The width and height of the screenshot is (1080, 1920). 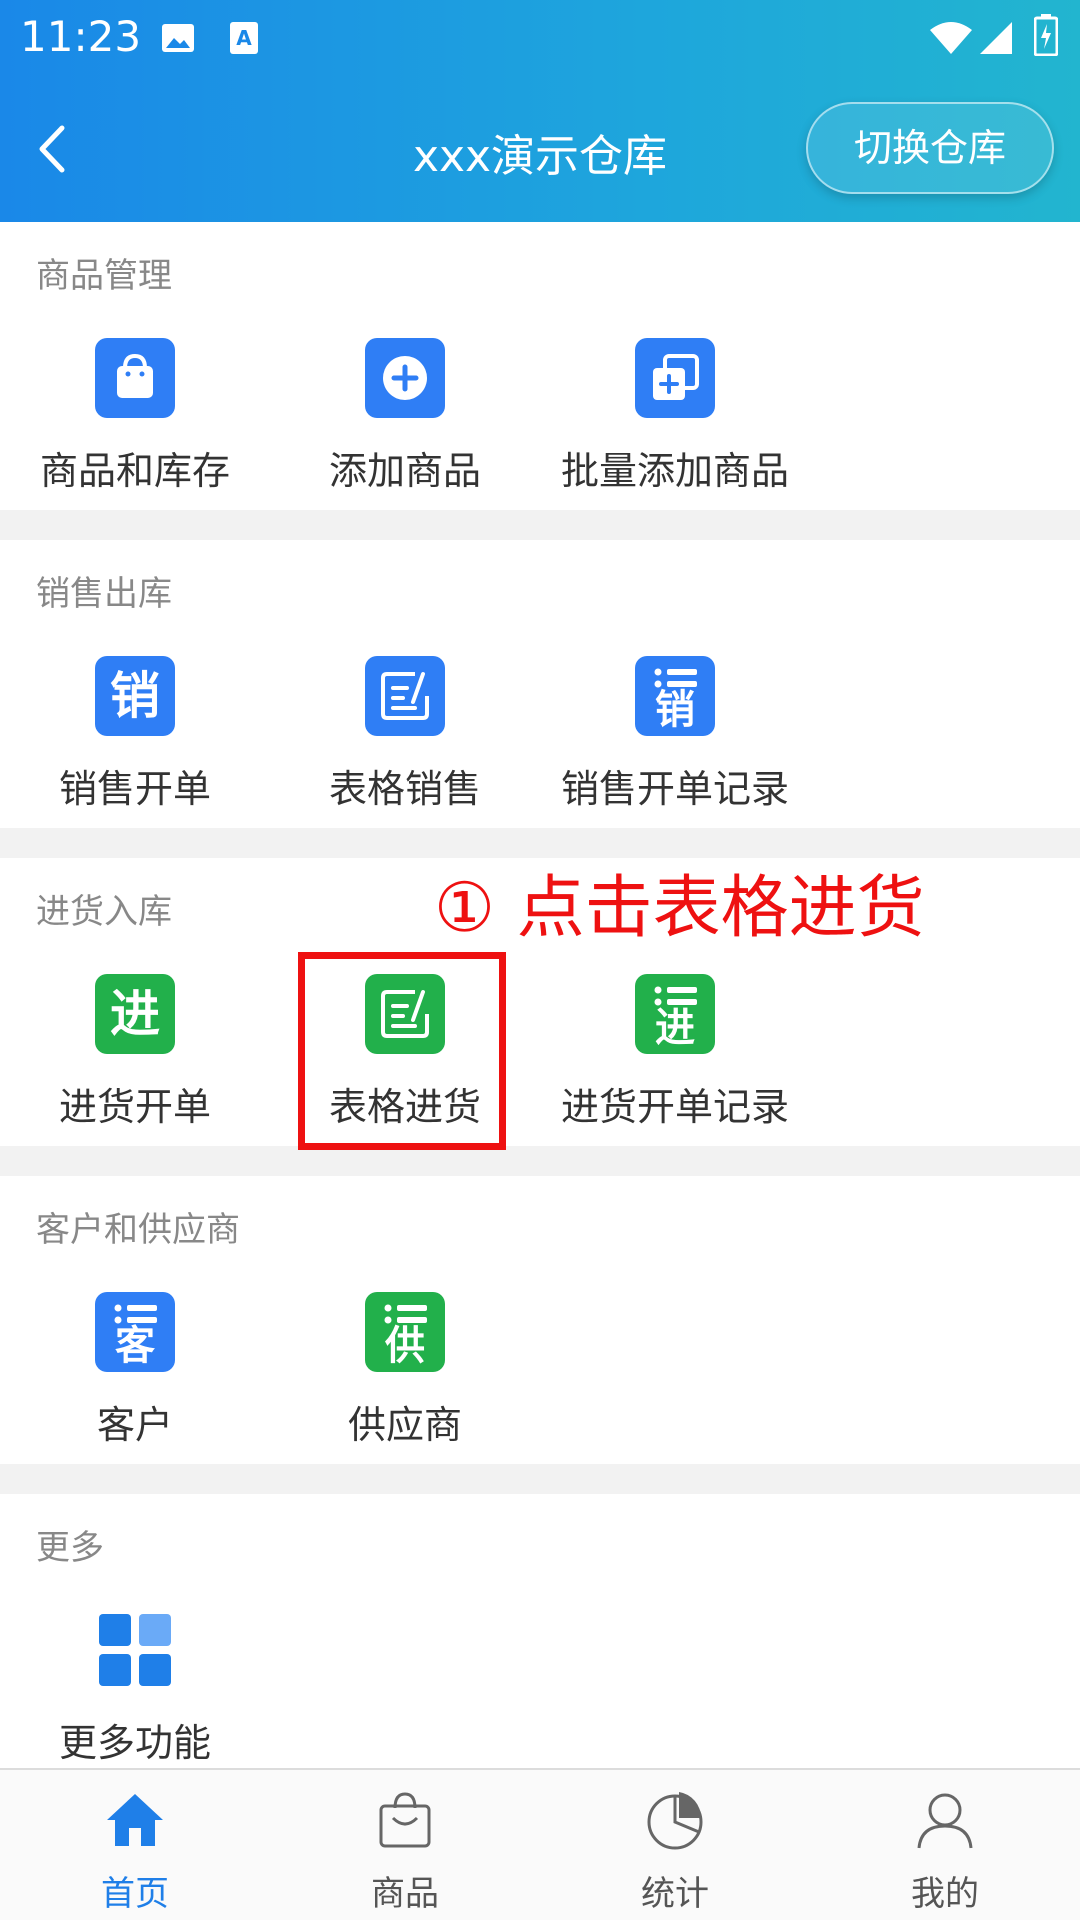 I want to click on title-bar: xxx演示仓库 切换仓库, so click(x=540, y=150).